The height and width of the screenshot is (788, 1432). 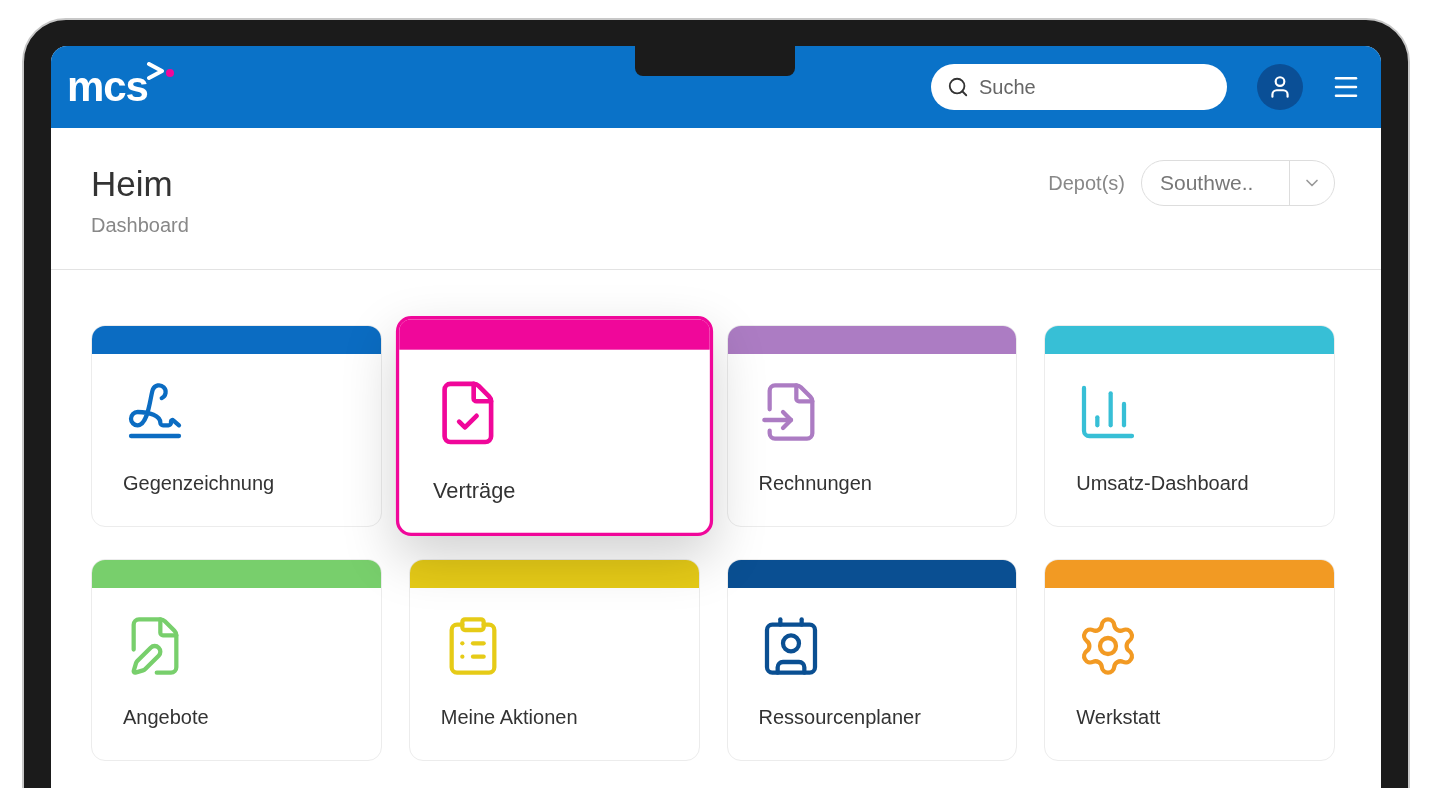 I want to click on tile-label: Rechnungen, so click(x=815, y=483).